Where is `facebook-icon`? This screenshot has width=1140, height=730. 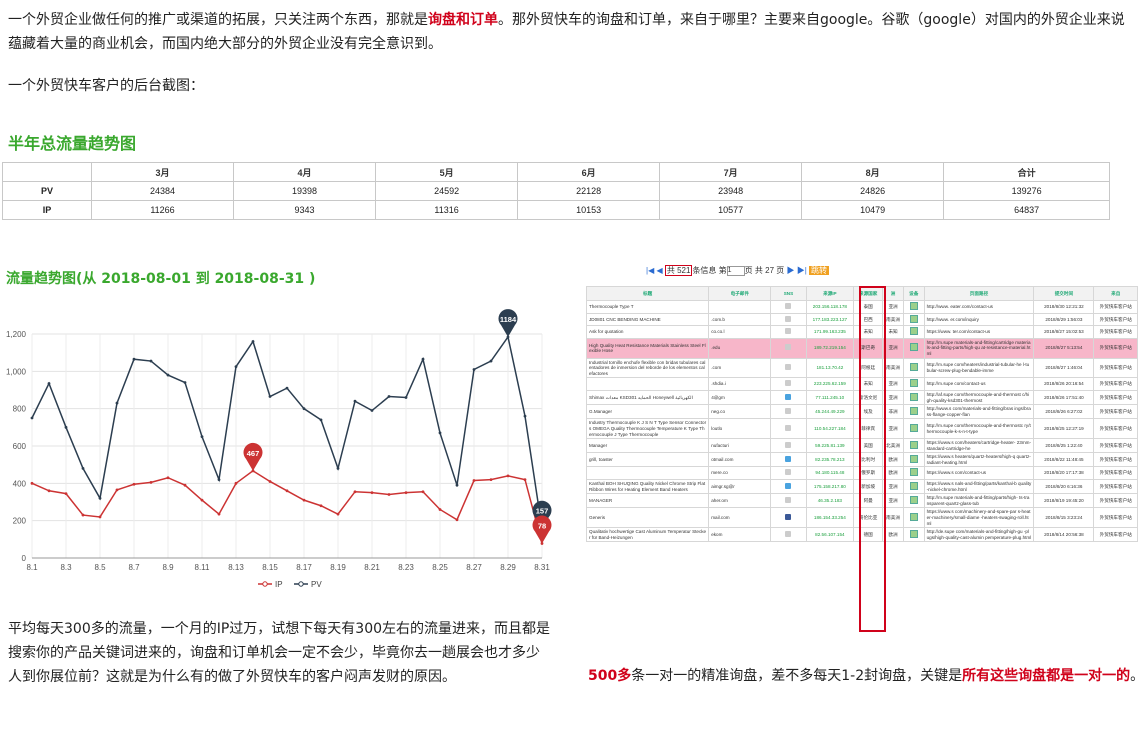 facebook-icon is located at coordinates (788, 517).